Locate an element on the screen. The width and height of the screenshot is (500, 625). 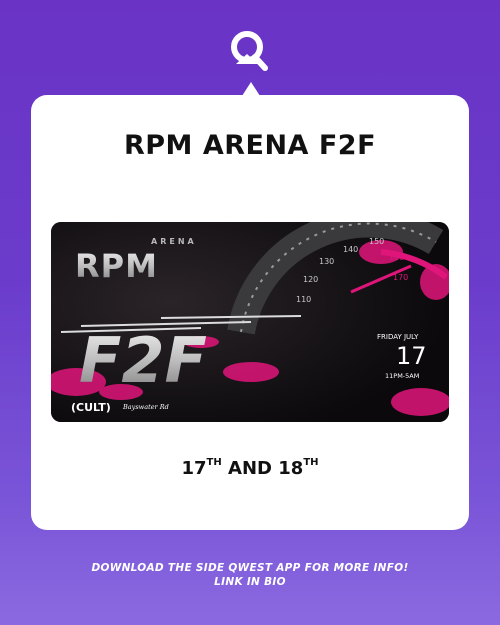
event-dates: 17TH AND 18TH is located at coordinates (250, 468).